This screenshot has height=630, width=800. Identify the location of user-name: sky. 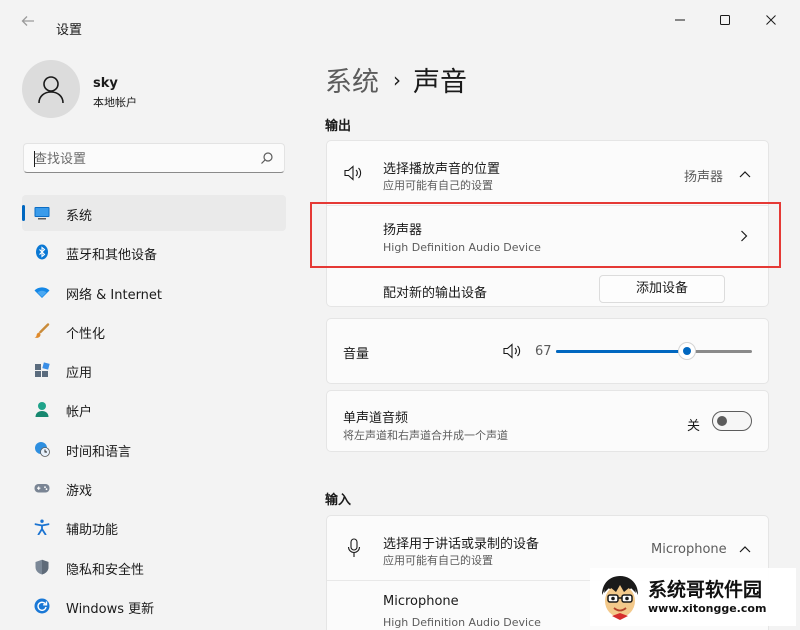
(105, 83).